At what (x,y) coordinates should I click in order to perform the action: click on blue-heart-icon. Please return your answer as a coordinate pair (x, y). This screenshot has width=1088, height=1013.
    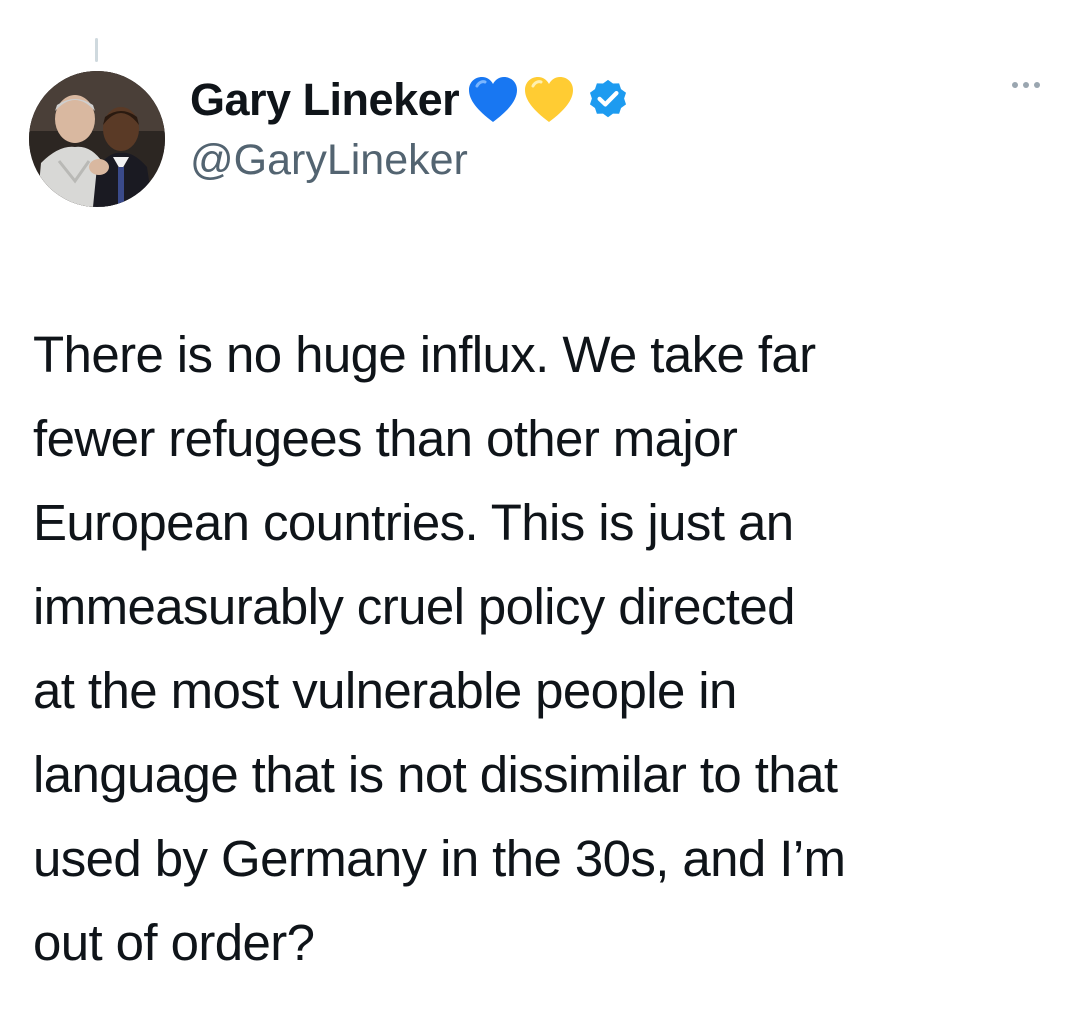
    Looking at the image, I should click on (493, 100).